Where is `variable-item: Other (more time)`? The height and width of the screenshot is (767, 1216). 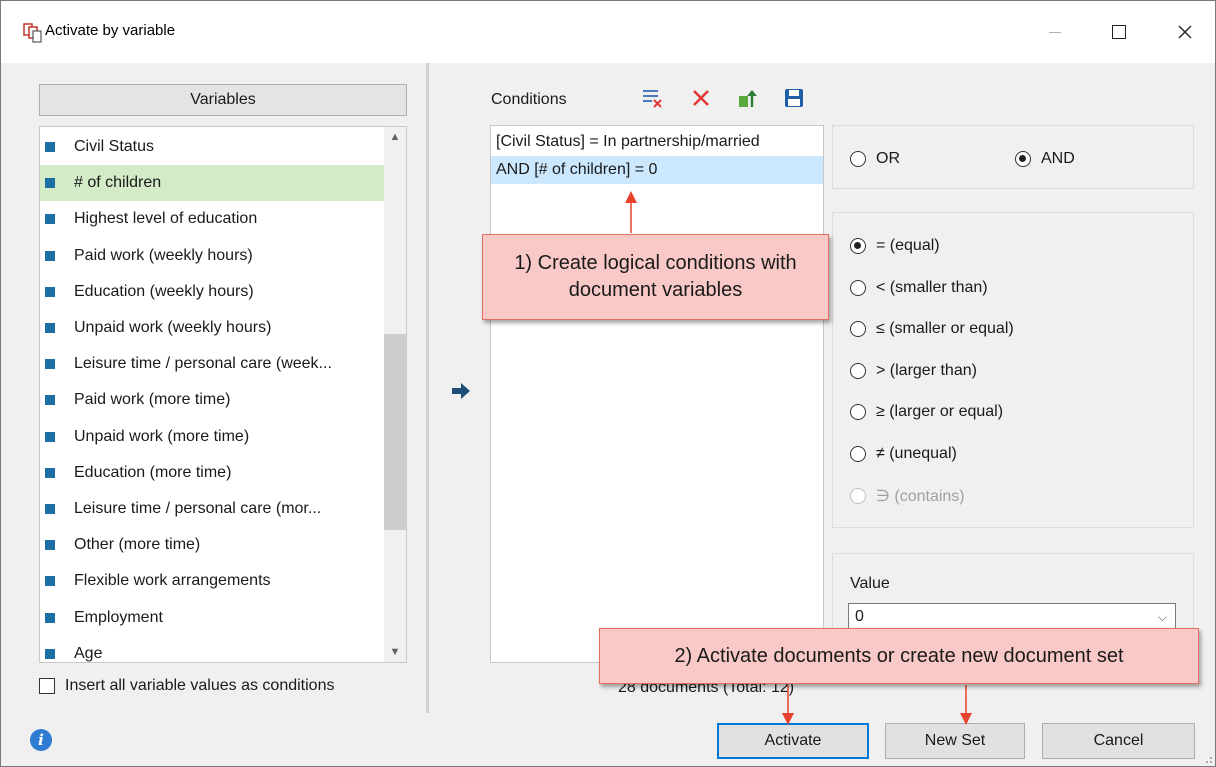
variable-item: Other (more time) is located at coordinates (212, 545).